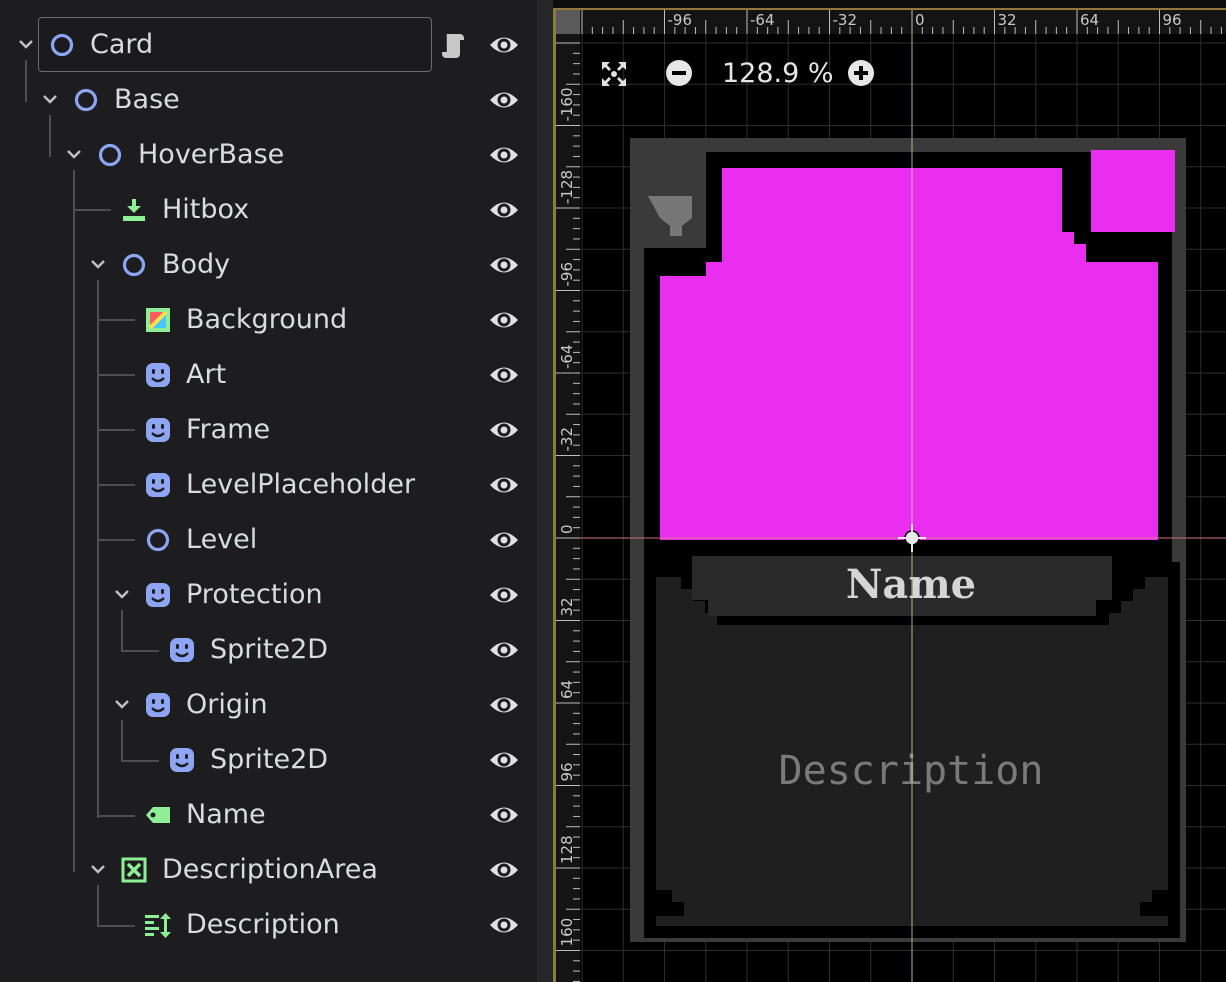  I want to click on tree-item-level-placeholder: LevelPlaceholder, so click(268, 484).